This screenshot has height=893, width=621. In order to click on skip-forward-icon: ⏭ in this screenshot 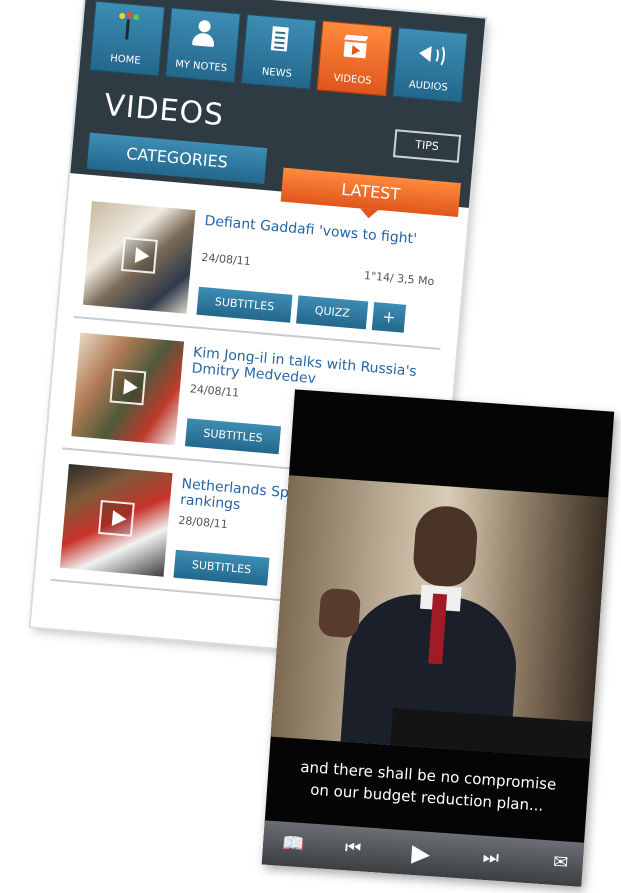, I will do `click(490, 858)`.